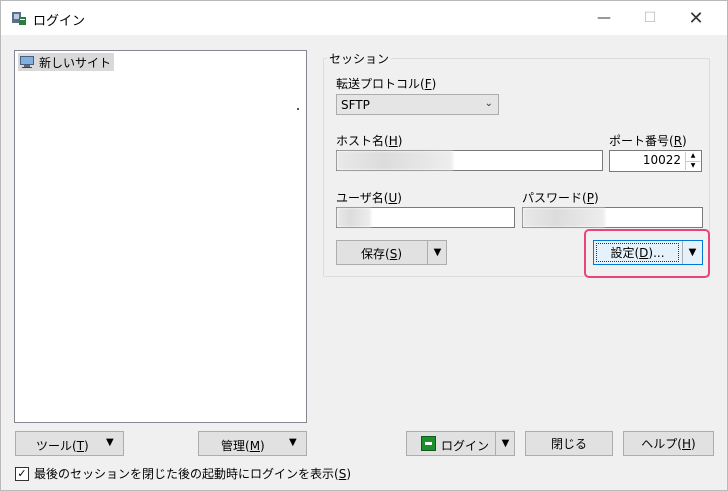 This screenshot has height=491, width=728. Describe the element at coordinates (417, 104) in the screenshot. I see `protocol-select: SFTP ⌄` at that location.